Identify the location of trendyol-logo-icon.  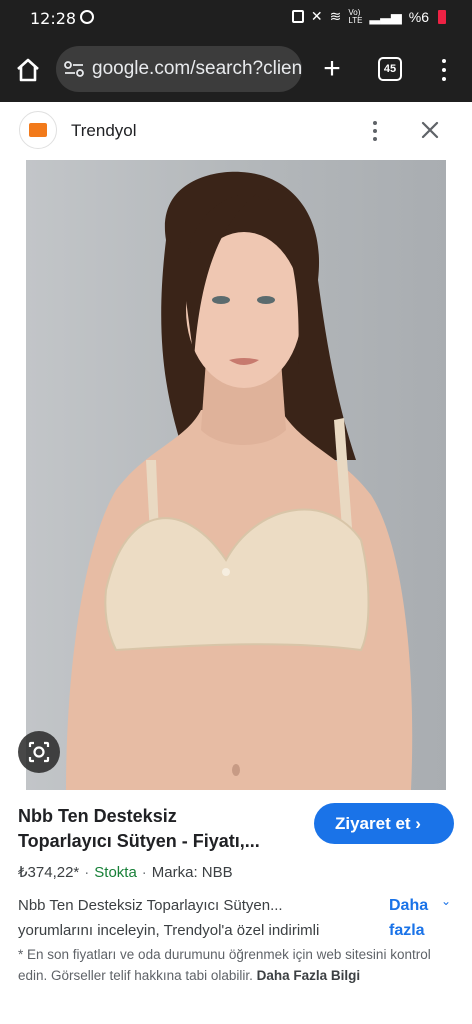
(38, 130).